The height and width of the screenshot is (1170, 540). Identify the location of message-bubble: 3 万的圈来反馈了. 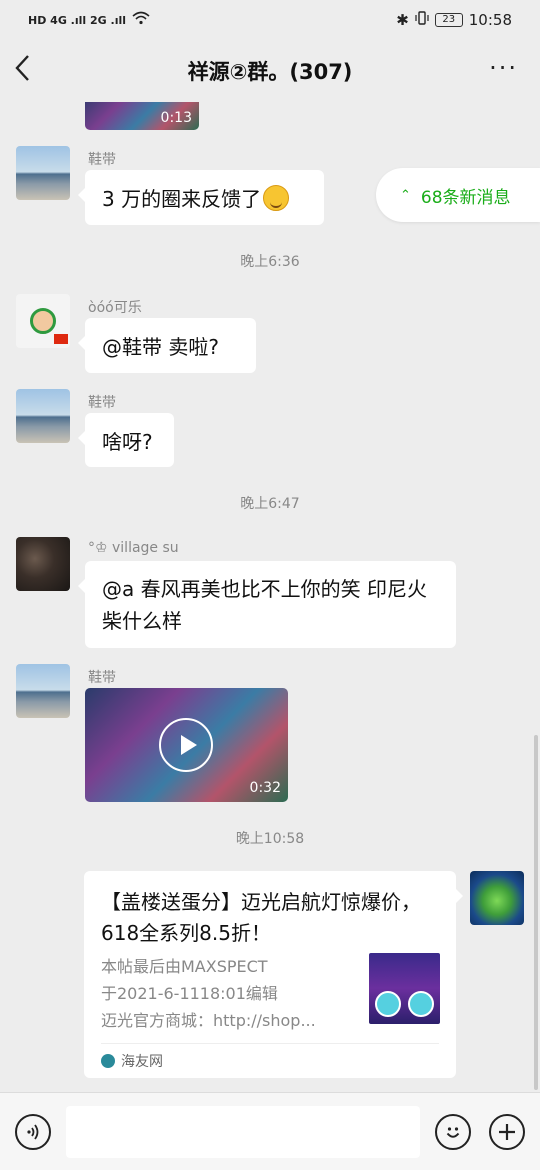
(201, 197).